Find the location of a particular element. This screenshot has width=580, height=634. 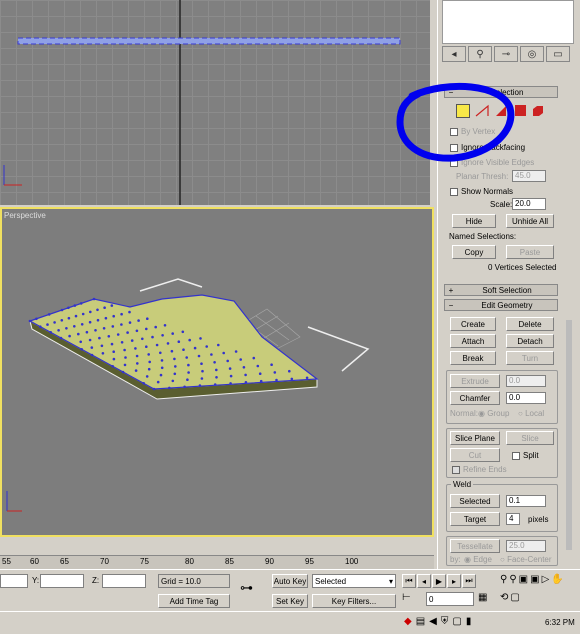

x-coordinate-field is located at coordinates (14, 581).